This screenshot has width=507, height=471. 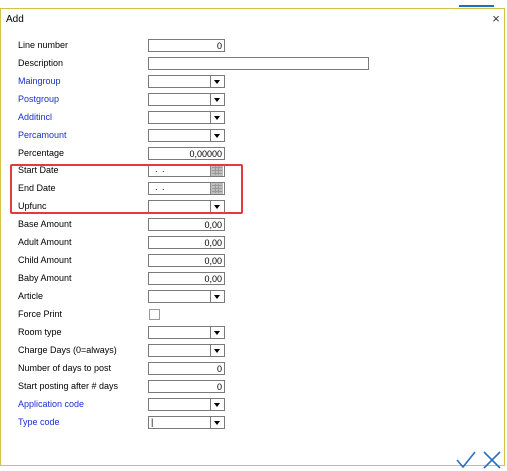 I want to click on row-room-type: Room type, so click(x=198, y=333).